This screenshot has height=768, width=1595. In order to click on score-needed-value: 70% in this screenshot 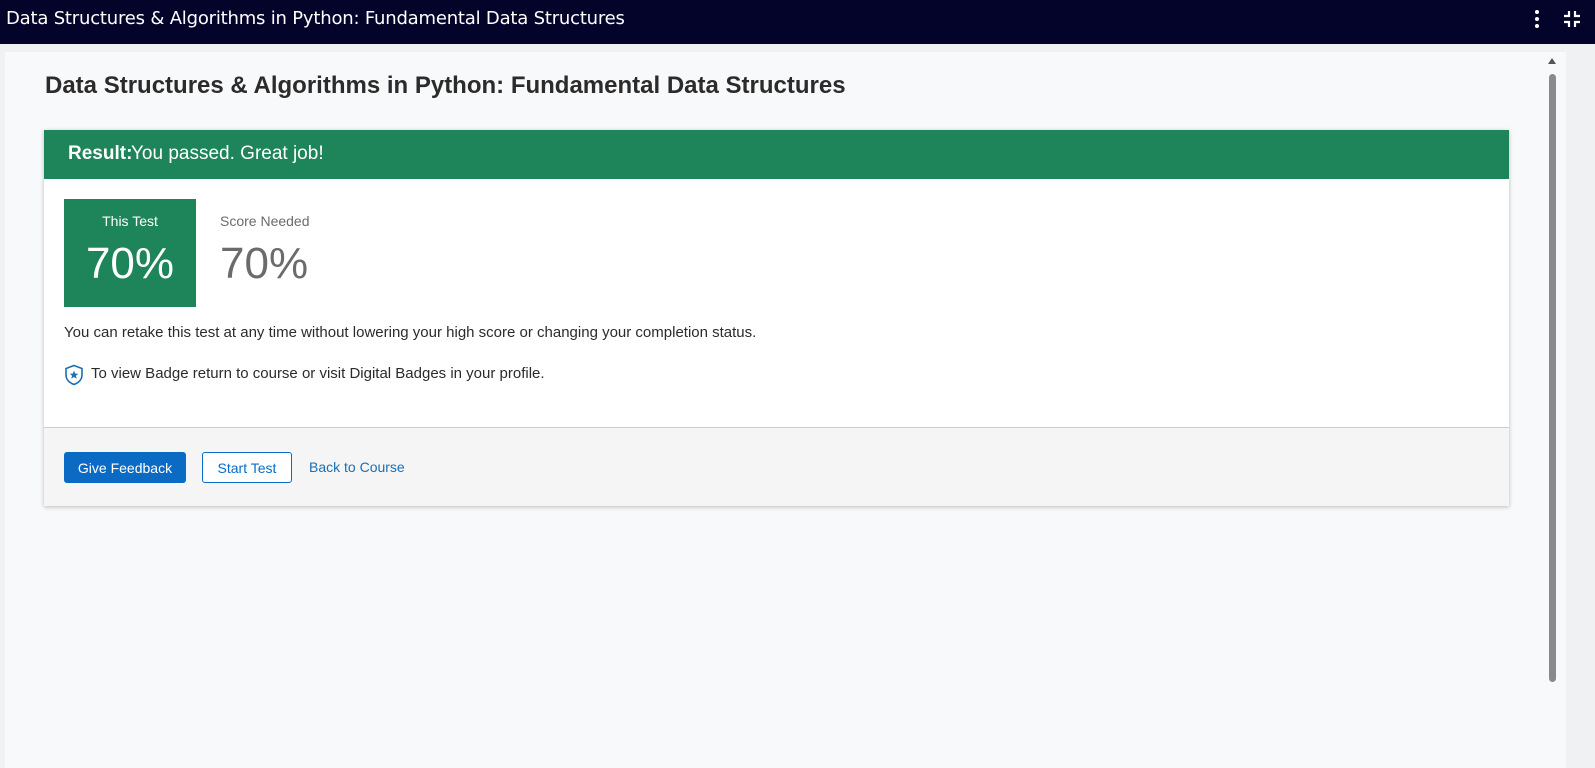, I will do `click(264, 263)`.